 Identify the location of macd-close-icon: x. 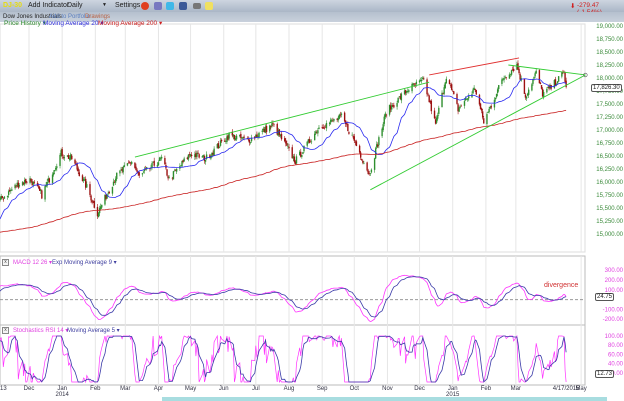
(5, 262).